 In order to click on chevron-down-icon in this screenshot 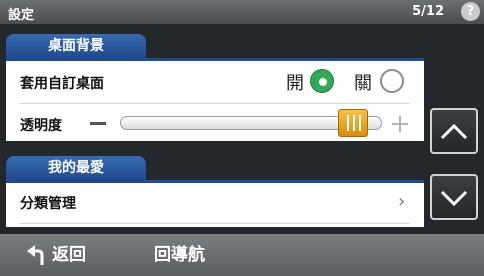, I will do `click(454, 198)`.